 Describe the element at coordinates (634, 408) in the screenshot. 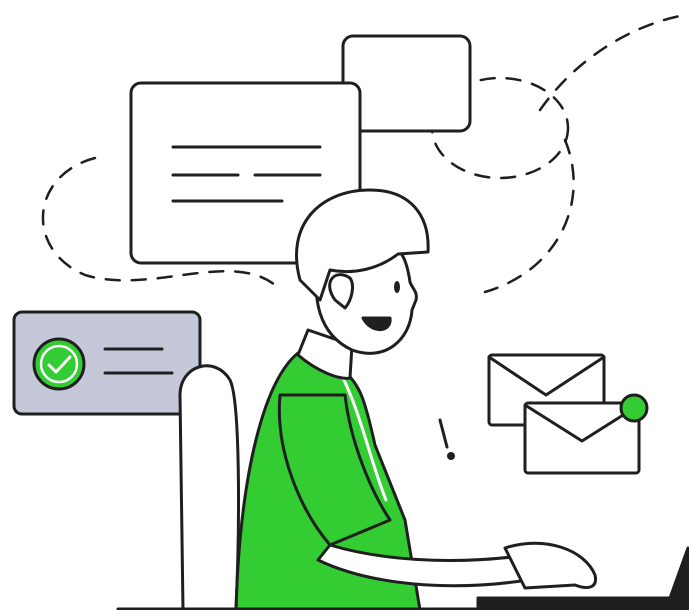

I see `notification-dot` at that location.